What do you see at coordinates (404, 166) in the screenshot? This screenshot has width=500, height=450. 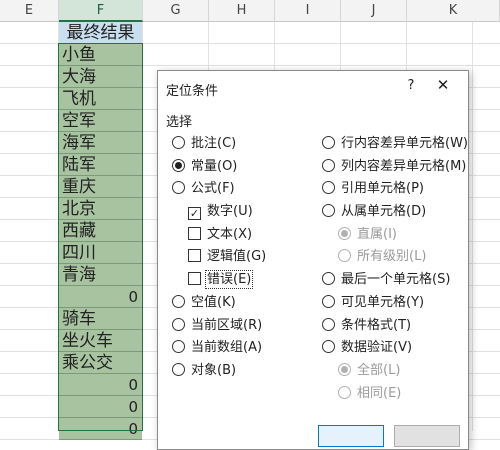 I see `option-label: 列内容差异单元格(M)` at bounding box center [404, 166].